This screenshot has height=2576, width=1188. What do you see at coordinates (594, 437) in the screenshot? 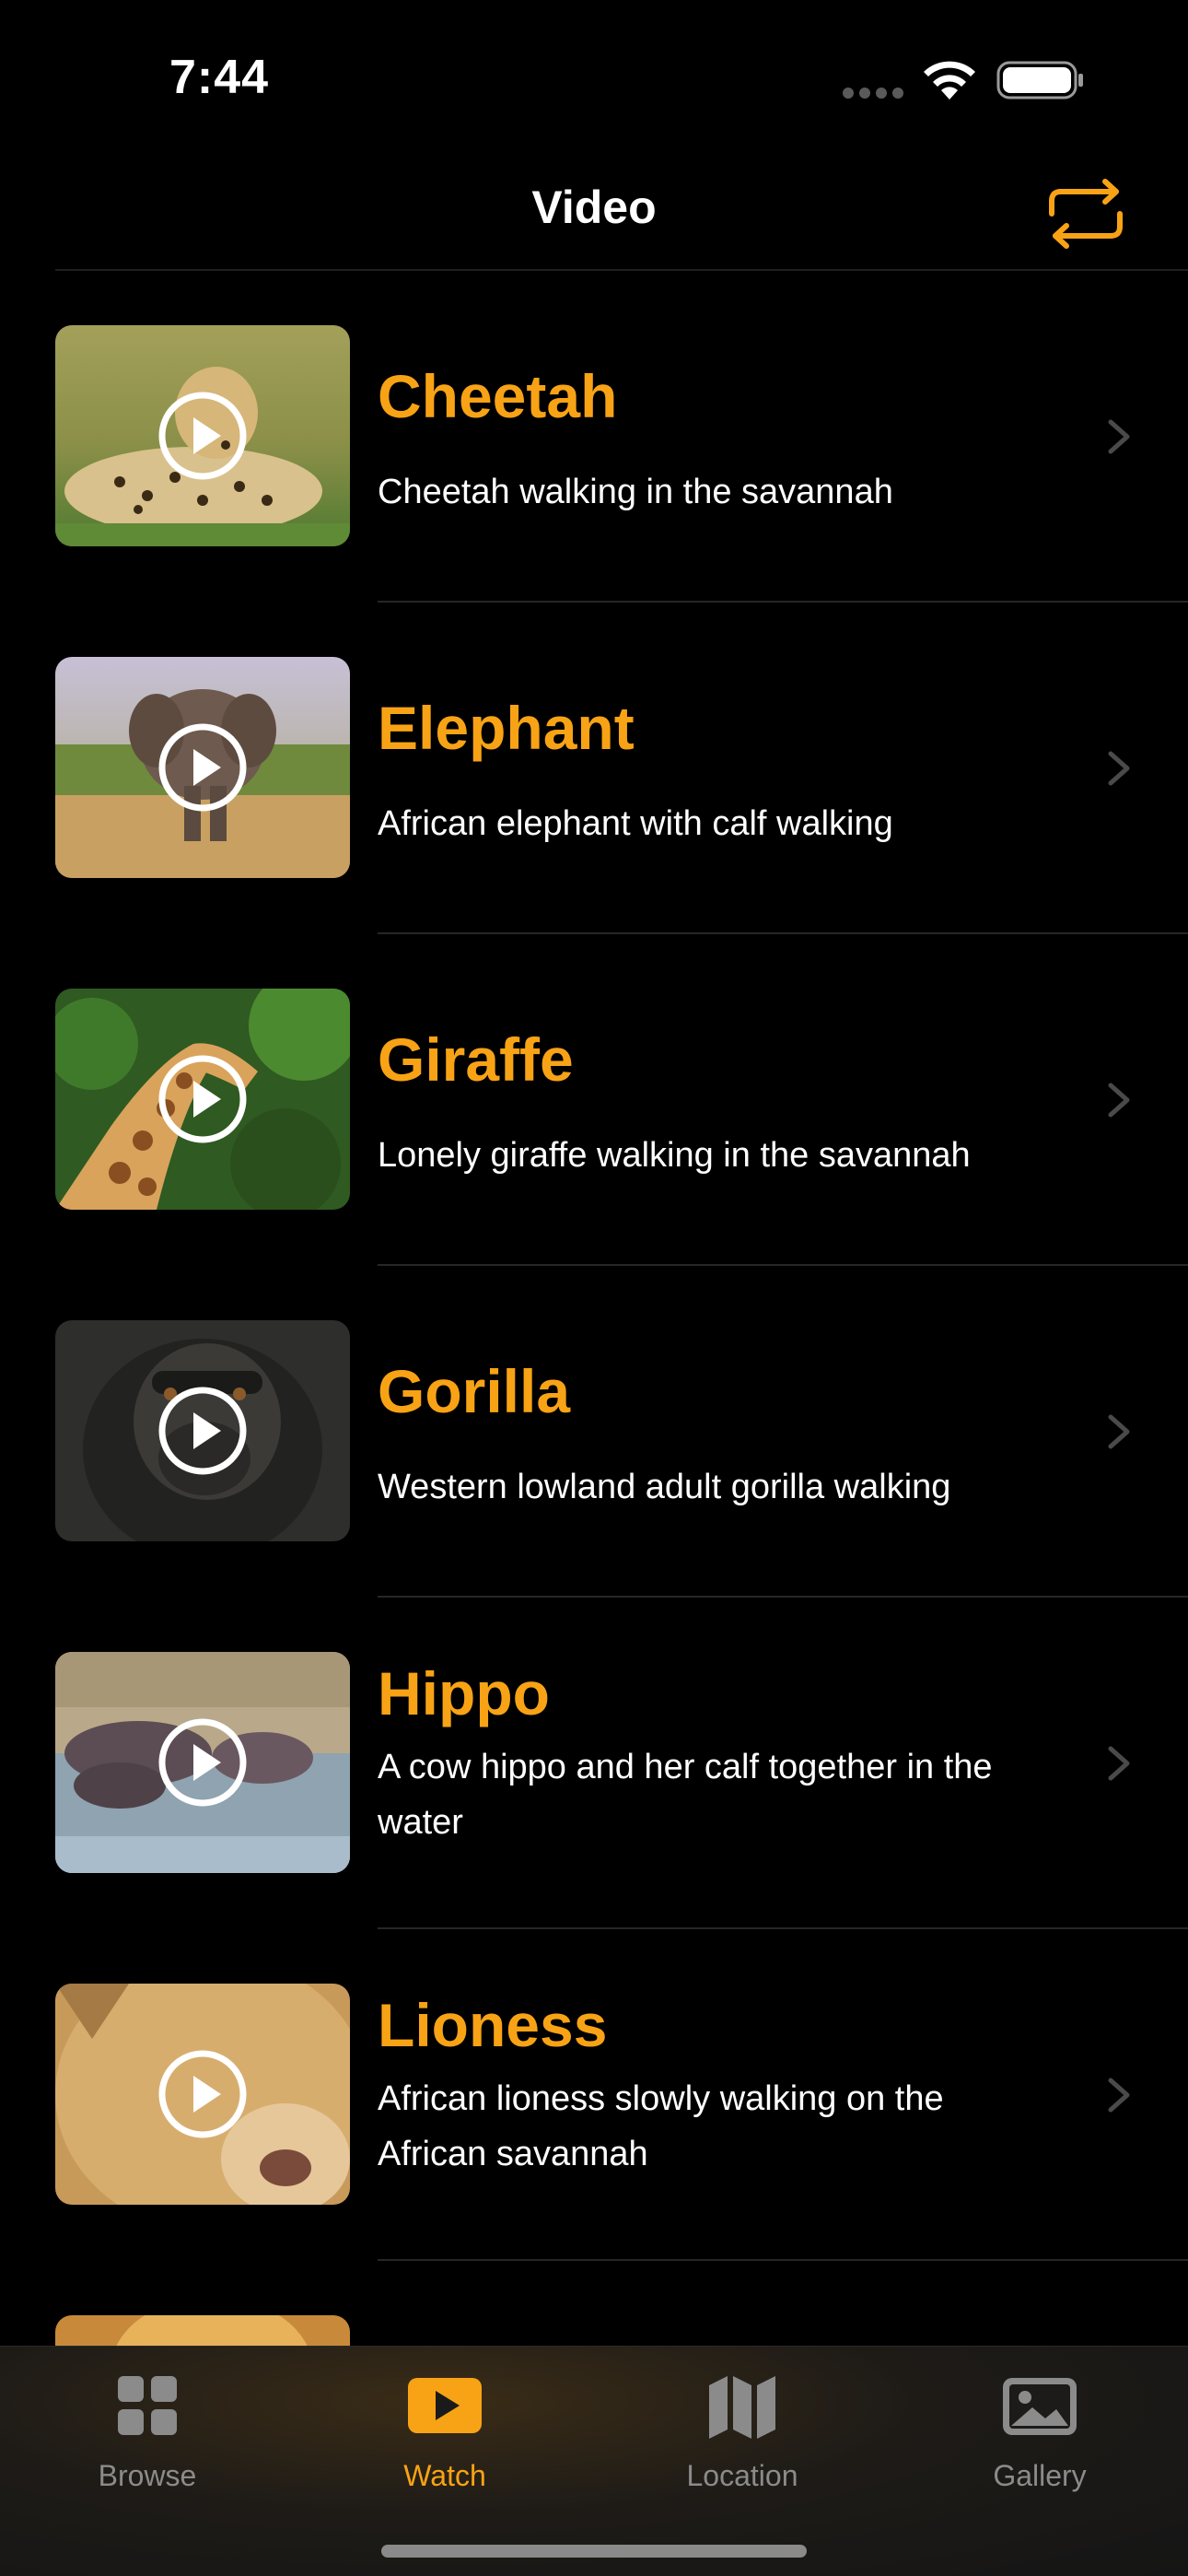
I see `list-item: Cheetah Cheetah walking in the savannah` at bounding box center [594, 437].